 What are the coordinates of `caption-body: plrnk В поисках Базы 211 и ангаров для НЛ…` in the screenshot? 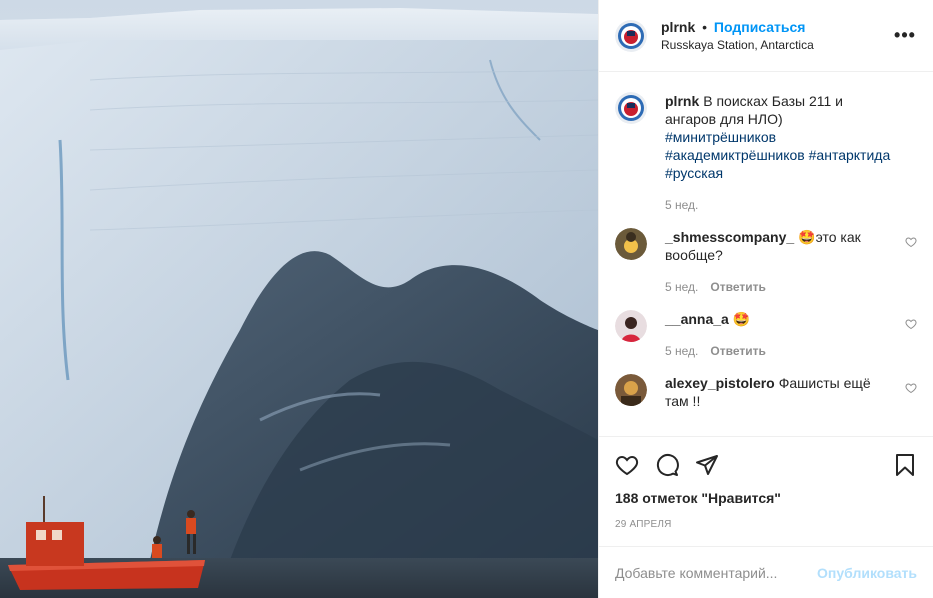 It's located at (791, 160).